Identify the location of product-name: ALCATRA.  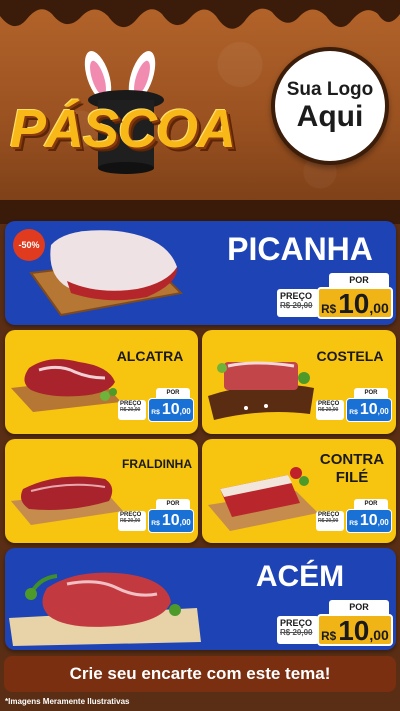
(150, 356).